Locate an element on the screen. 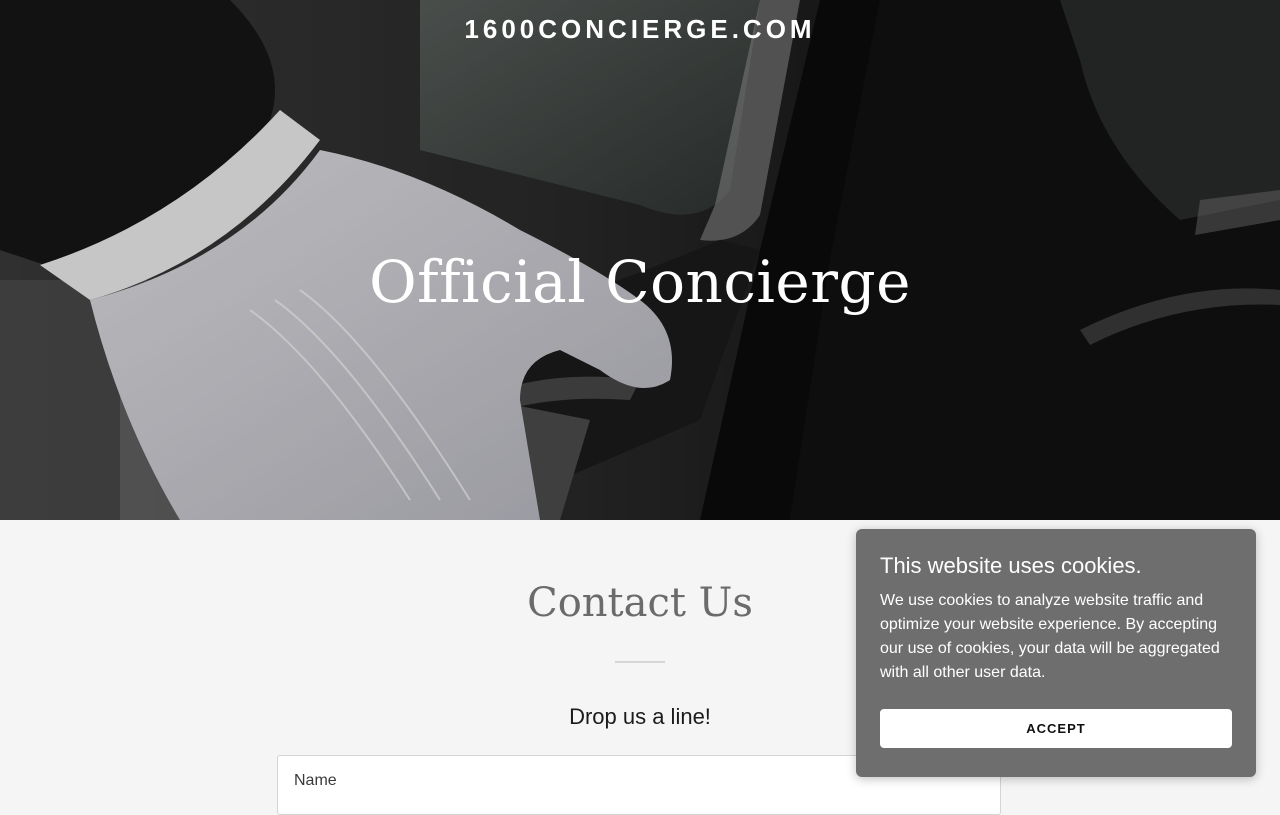  cookie-banner-title: This website uses cookies. is located at coordinates (1011, 565).